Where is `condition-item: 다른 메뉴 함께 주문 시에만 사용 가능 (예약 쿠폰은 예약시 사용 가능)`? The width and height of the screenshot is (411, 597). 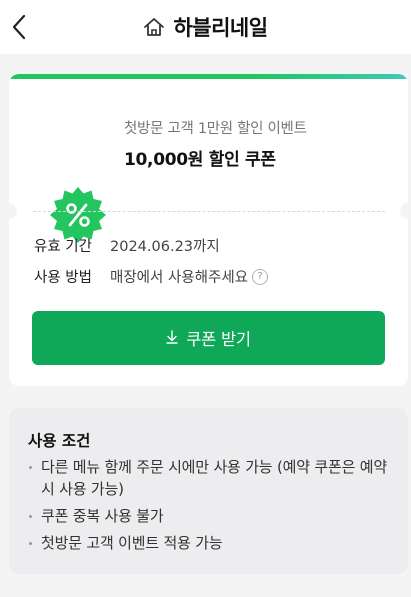 condition-item: 다른 메뉴 함께 주문 시에만 사용 가능 (예약 쿠폰은 예약시 사용 가능) is located at coordinates (208, 478).